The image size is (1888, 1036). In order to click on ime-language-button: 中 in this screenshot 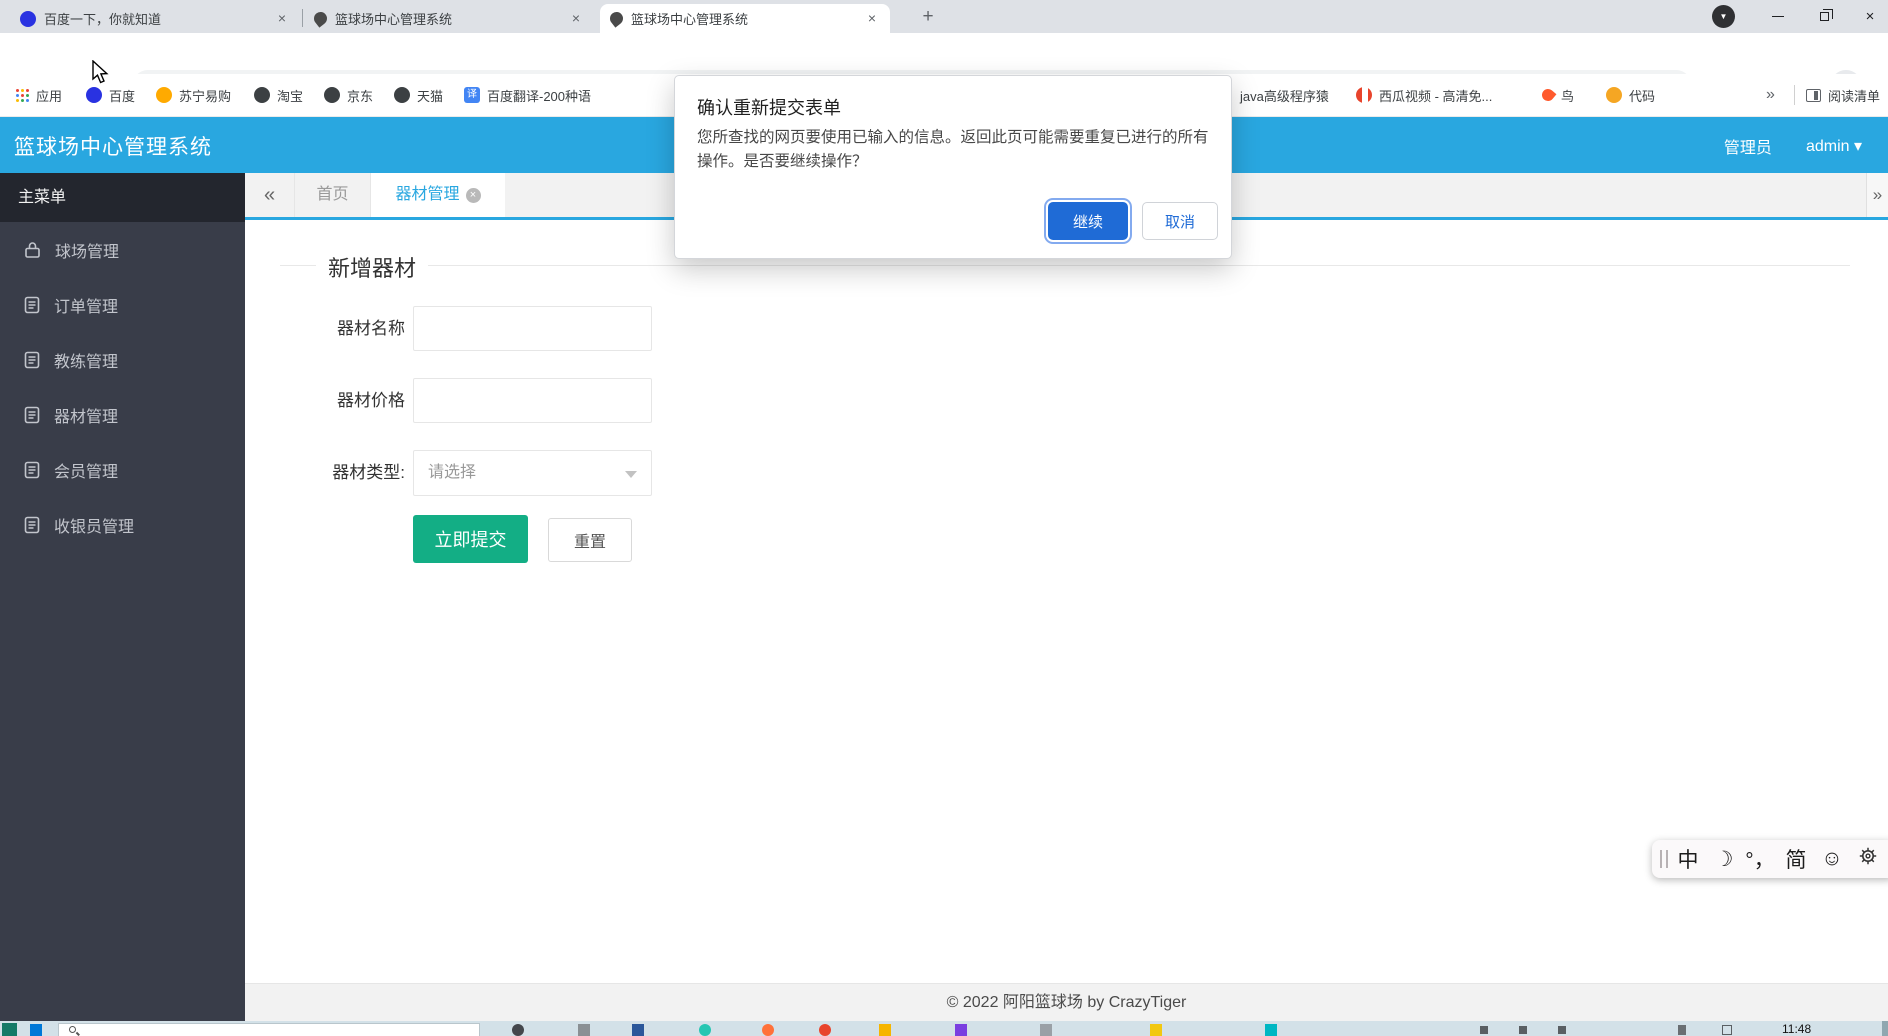, I will do `click(1688, 859)`.